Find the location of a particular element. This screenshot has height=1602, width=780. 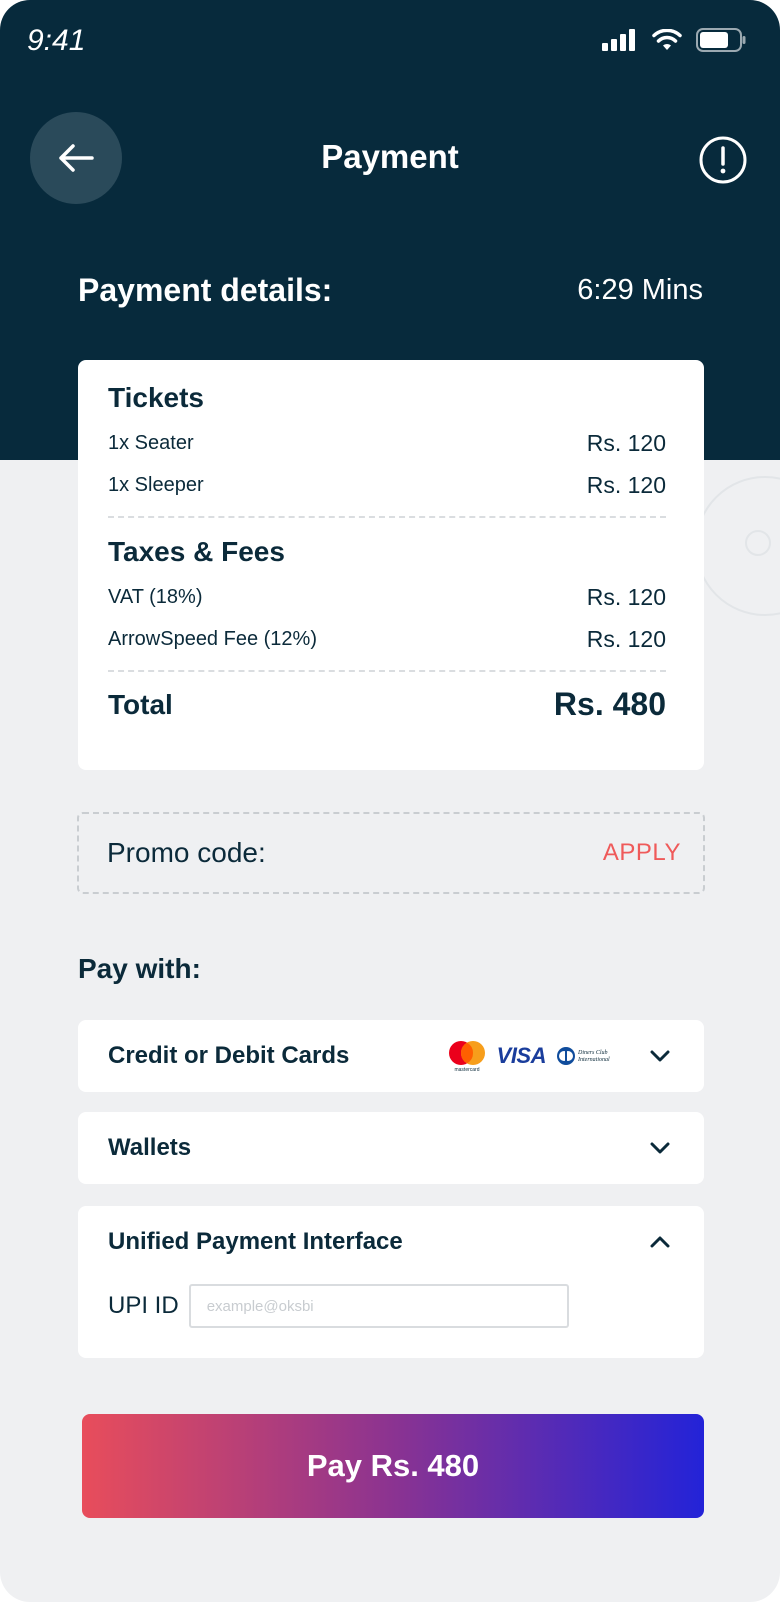

line-item-label: 1x Seater is located at coordinates (151, 442).